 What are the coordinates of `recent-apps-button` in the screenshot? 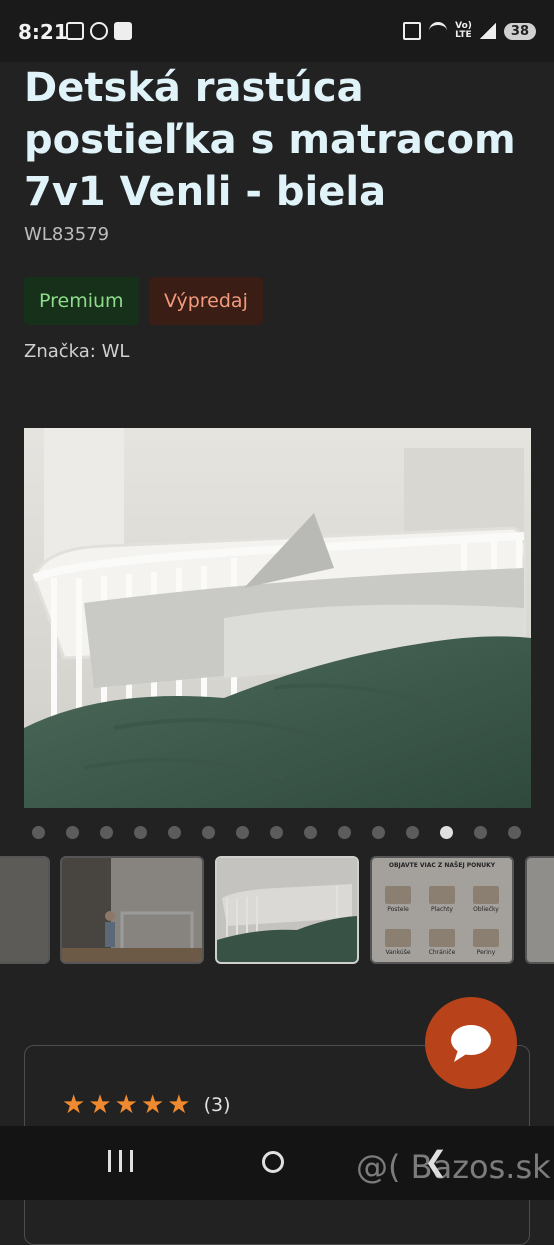 It's located at (120, 1161).